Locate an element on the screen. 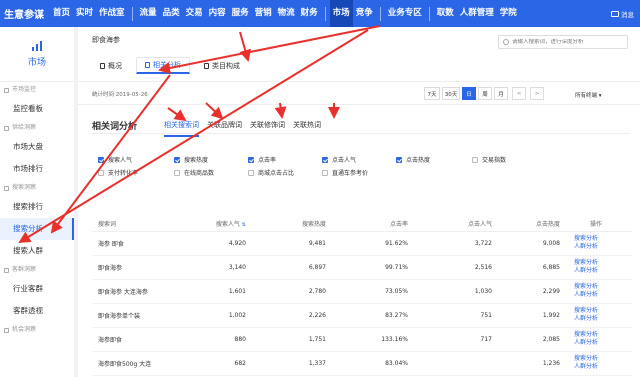  prev-date-button: < is located at coordinates (519, 93).